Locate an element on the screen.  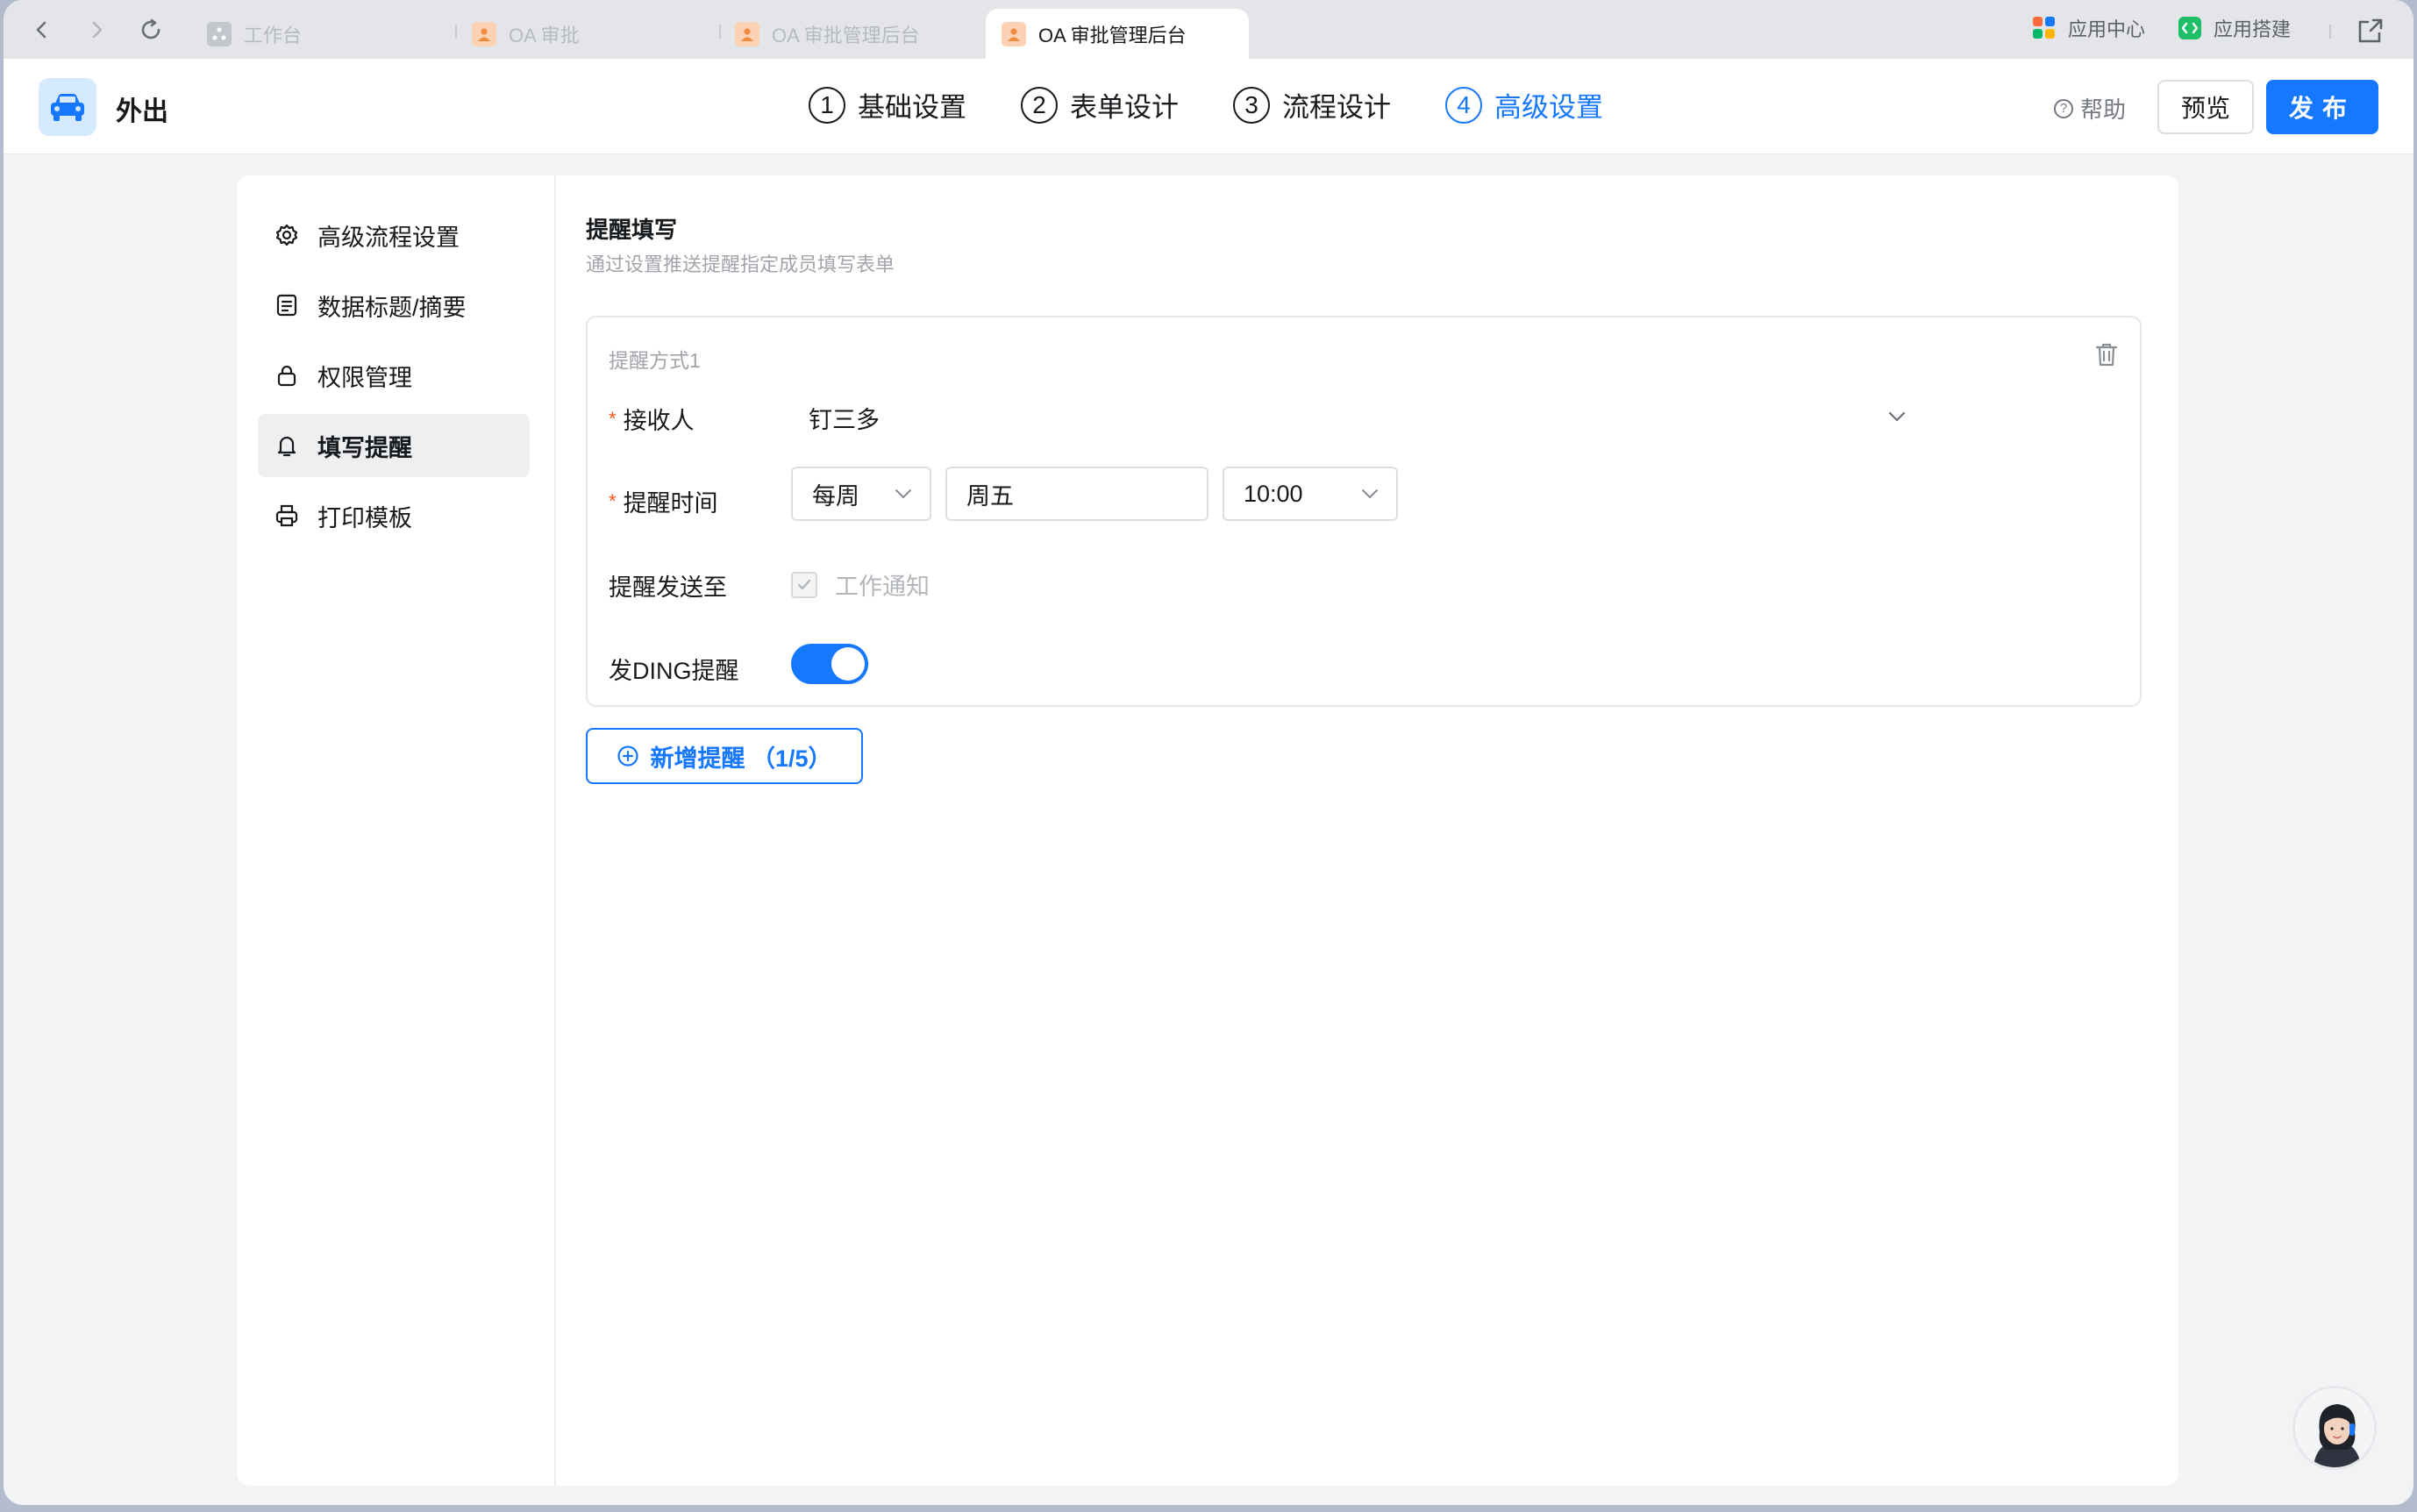
tab-oa-admin-active: OA 审批管理后台 is located at coordinates (1117, 34).